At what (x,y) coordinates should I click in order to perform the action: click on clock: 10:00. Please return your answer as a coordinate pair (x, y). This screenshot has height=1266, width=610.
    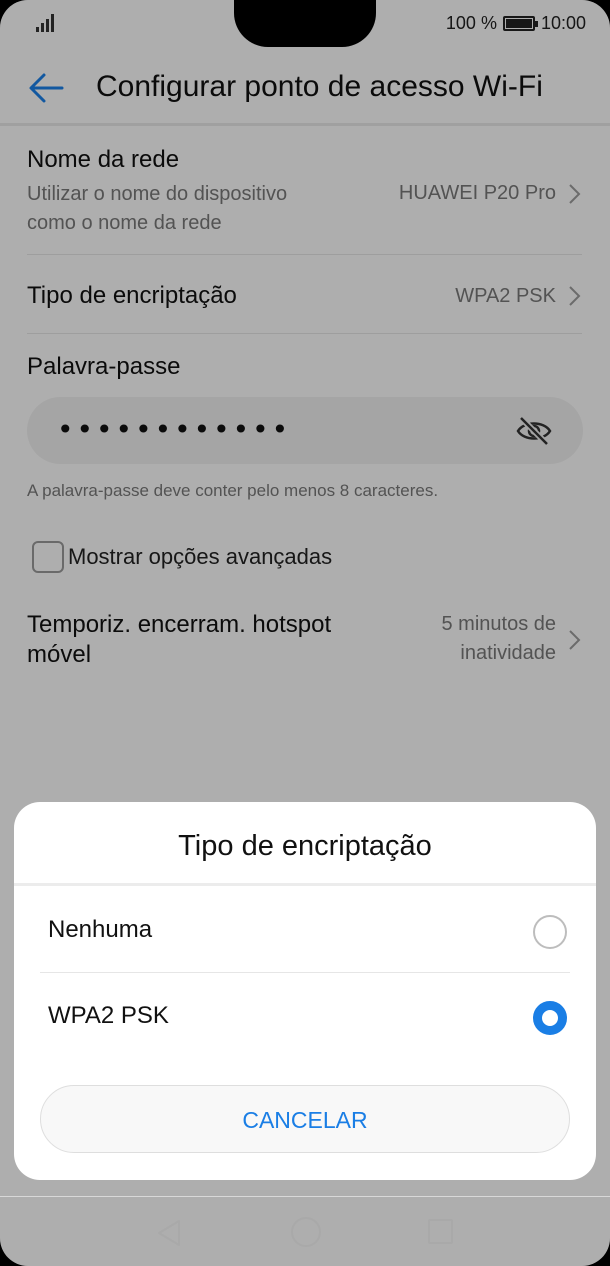
    Looking at the image, I should click on (563, 23).